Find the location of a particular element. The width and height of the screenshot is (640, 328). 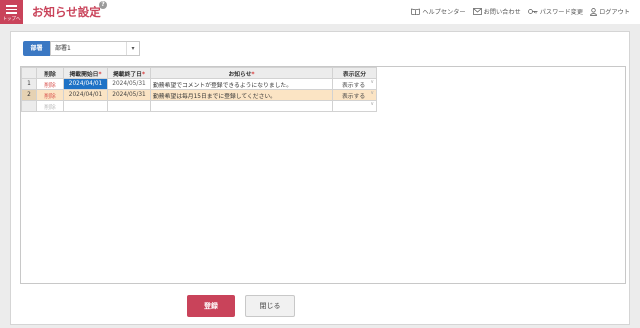

notice-cell: 勤務希望は毎月15日までに登録してください。 is located at coordinates (241, 95).